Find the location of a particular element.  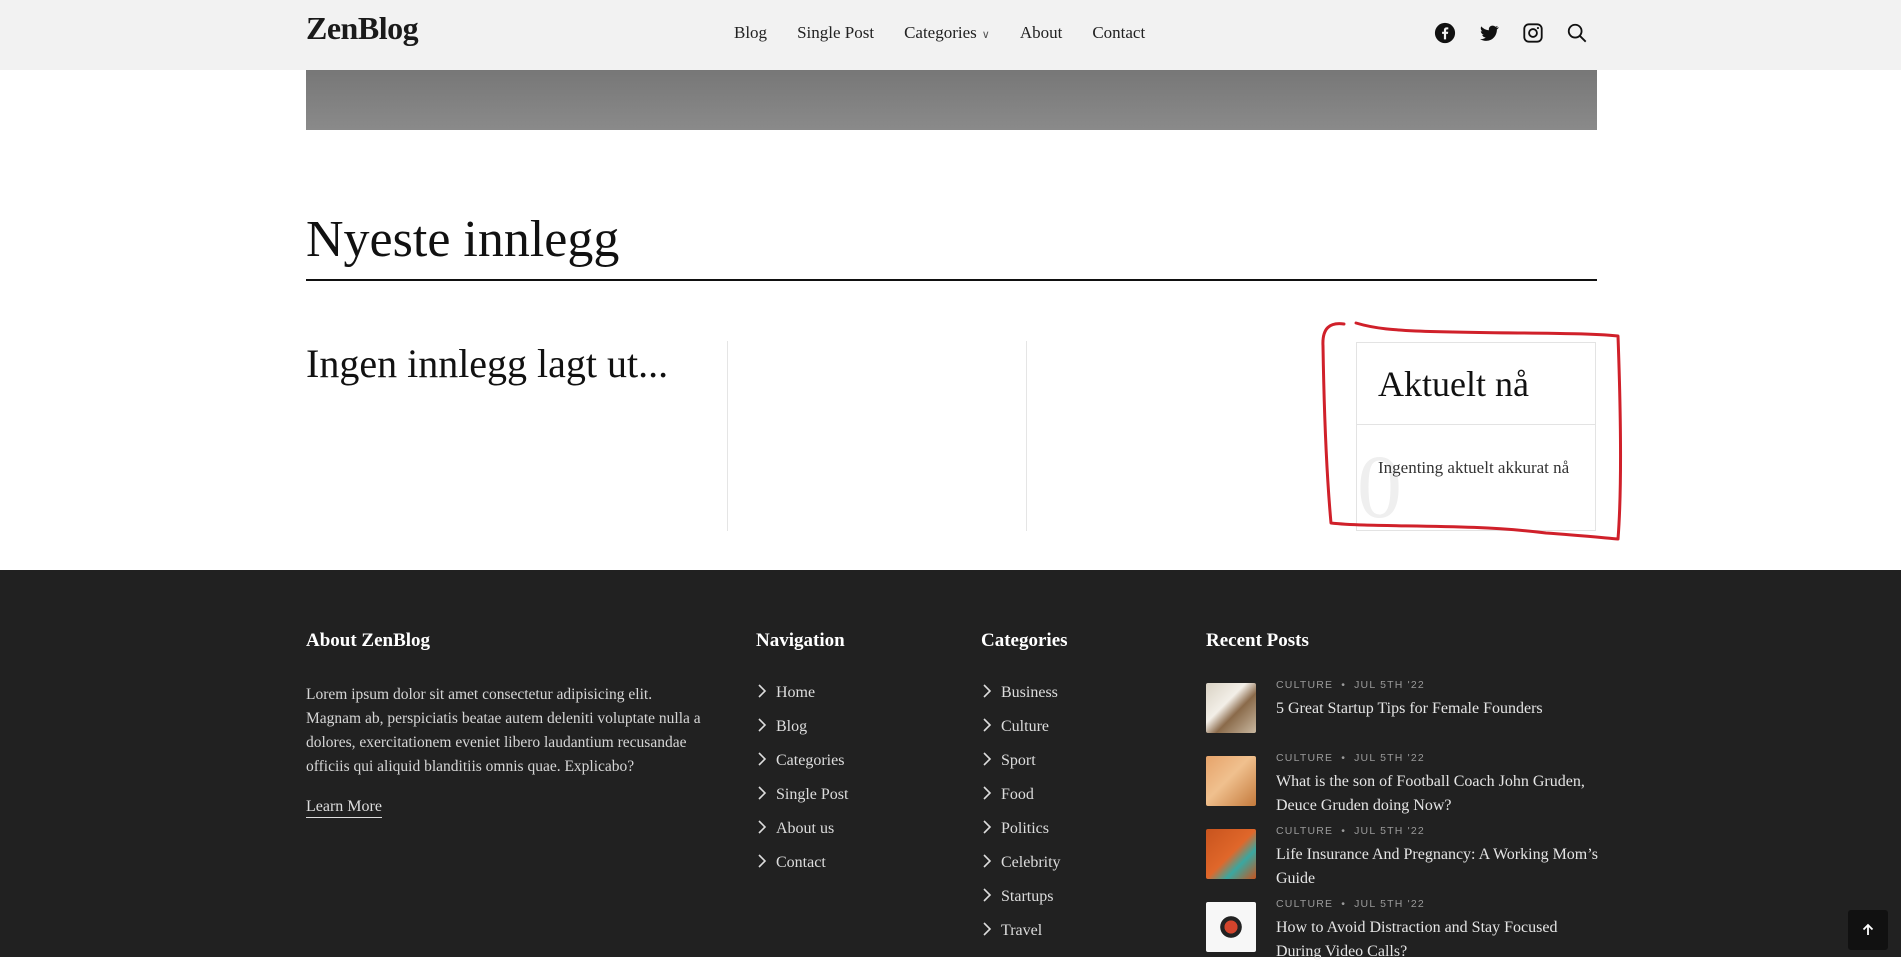

nav-categories-label: Categories is located at coordinates (940, 32).